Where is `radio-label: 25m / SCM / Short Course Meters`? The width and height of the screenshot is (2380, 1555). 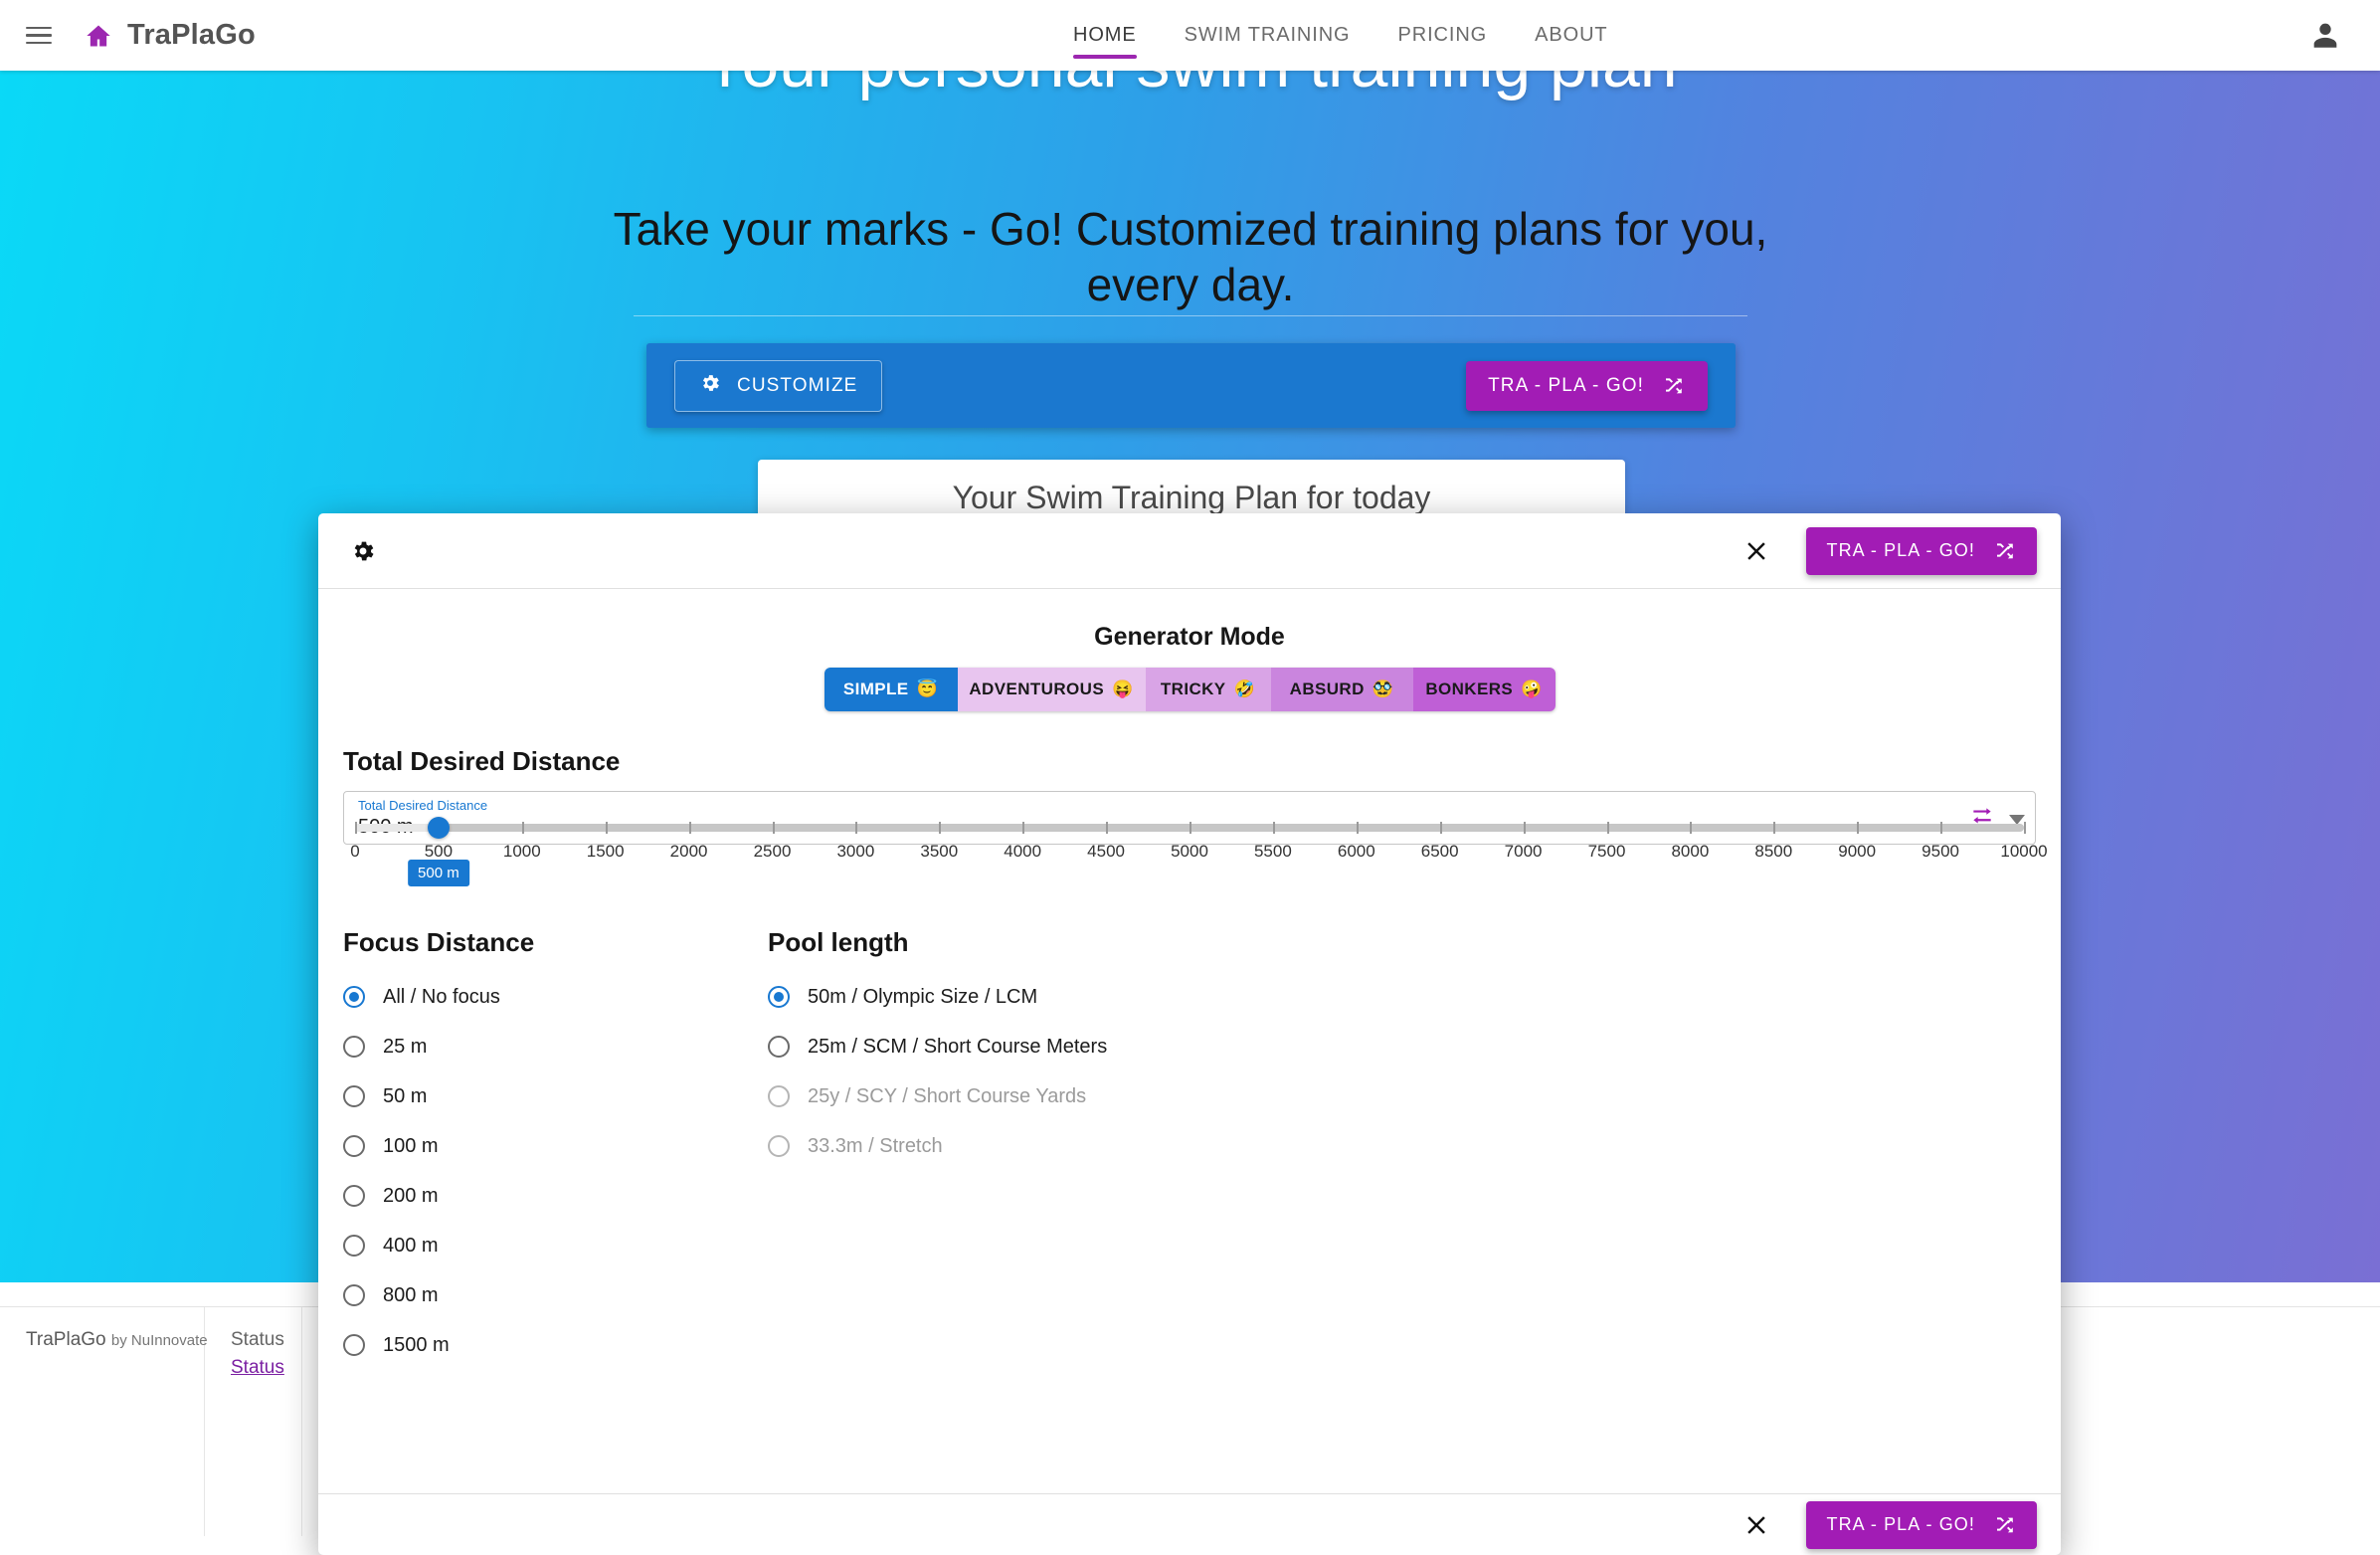 radio-label: 25m / SCM / Short Course Meters is located at coordinates (958, 1046).